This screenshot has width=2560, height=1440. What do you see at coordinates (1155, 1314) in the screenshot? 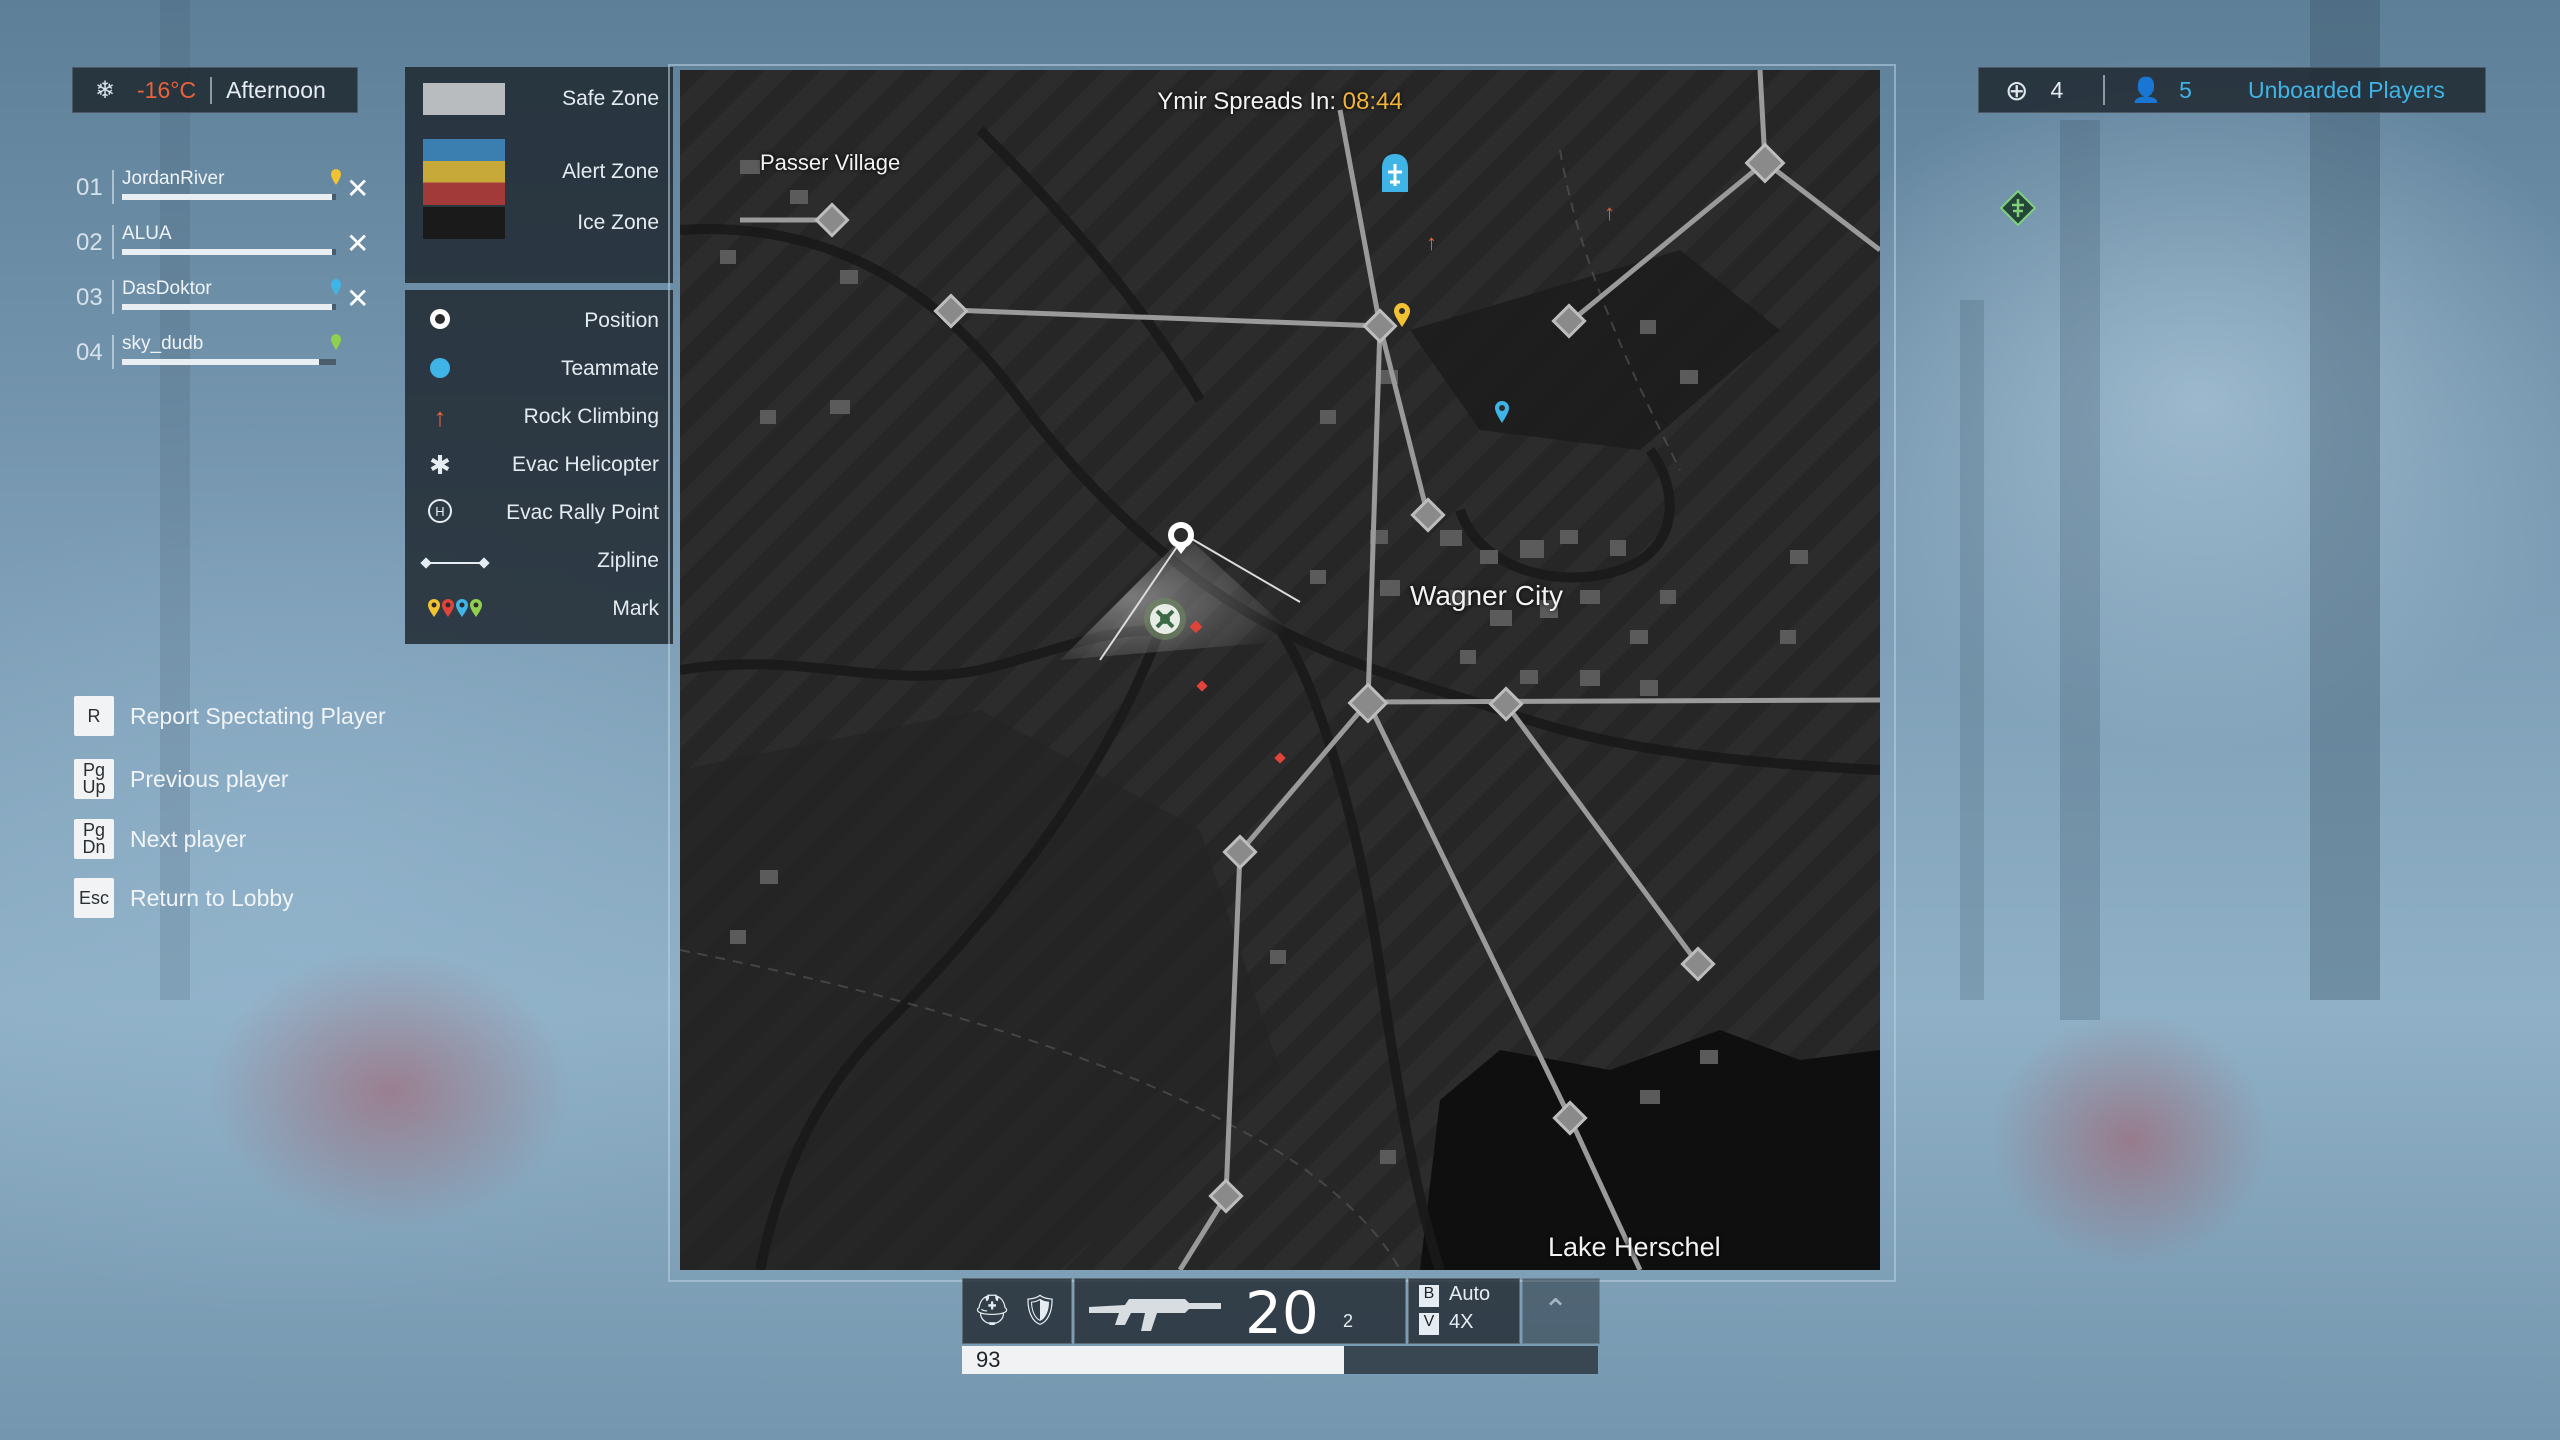
I see `assault-rifle-icon` at bounding box center [1155, 1314].